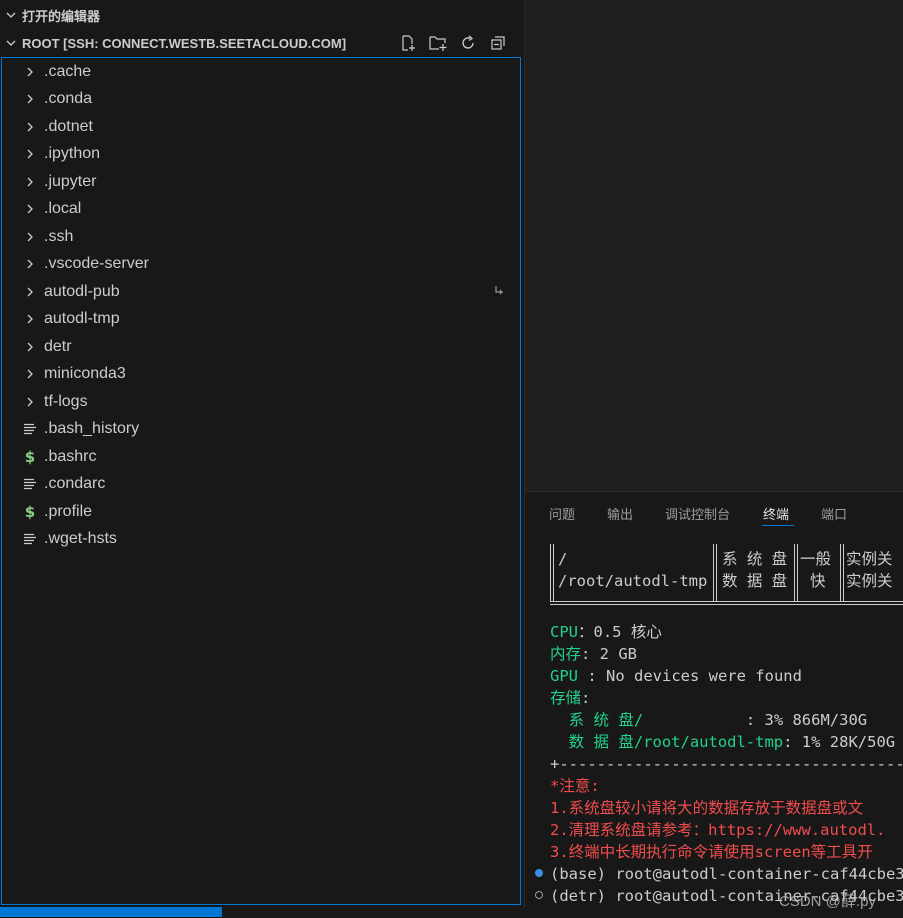 The width and height of the screenshot is (903, 918). Describe the element at coordinates (262, 15) in the screenshot. I see `open-editors-header: 打开的编辑器` at that location.